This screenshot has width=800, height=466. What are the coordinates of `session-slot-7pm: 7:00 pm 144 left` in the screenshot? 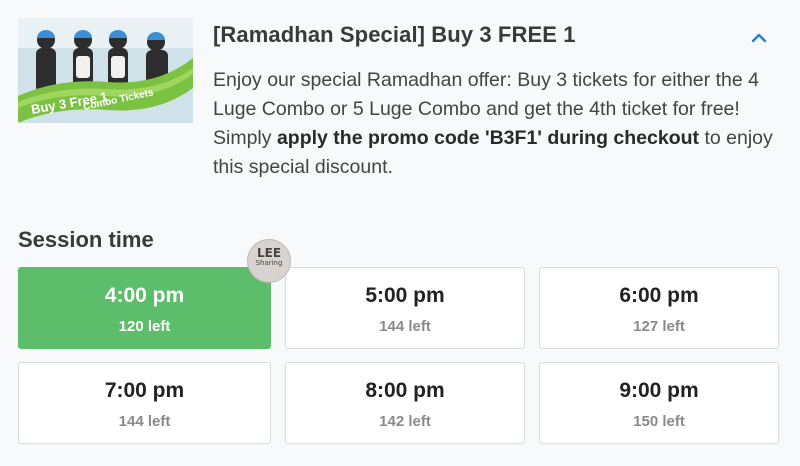 It's located at (144, 403).